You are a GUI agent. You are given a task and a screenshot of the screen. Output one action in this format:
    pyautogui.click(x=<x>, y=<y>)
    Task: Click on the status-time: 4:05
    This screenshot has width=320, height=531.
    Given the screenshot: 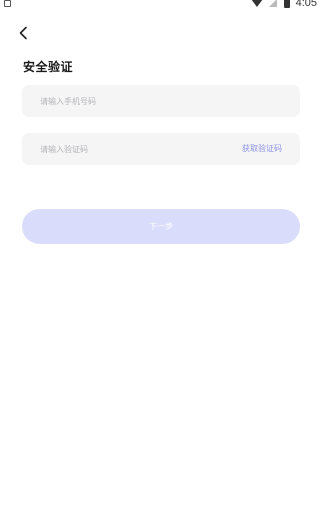 What is the action you would take?
    pyautogui.click(x=306, y=4)
    